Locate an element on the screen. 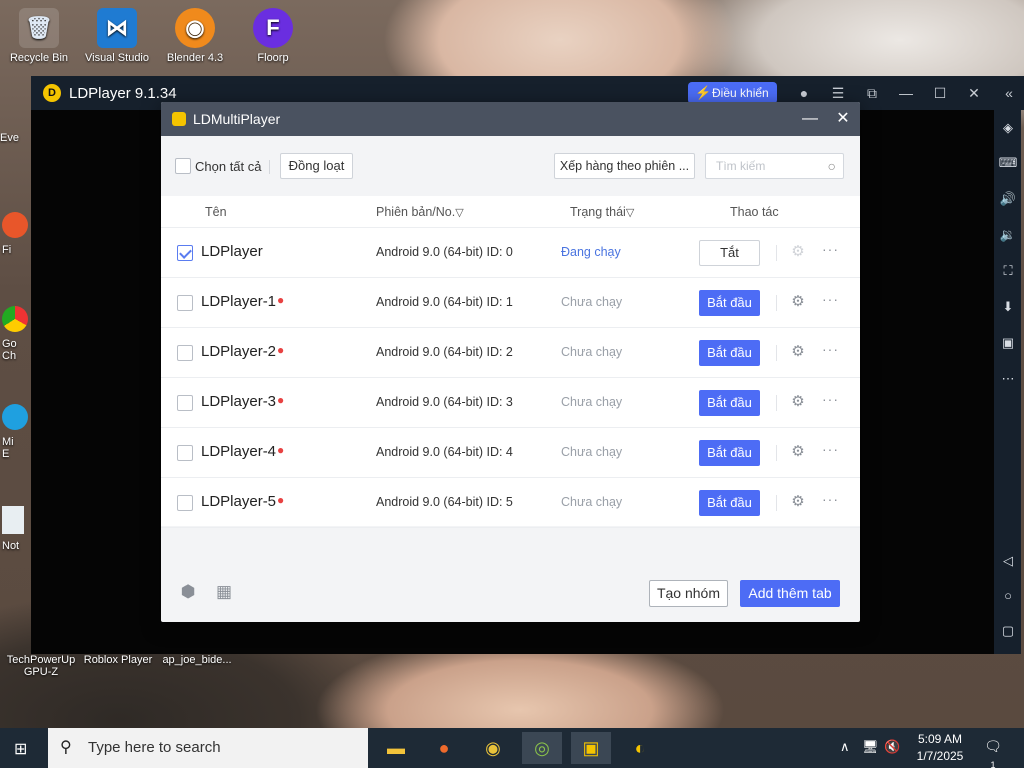 The image size is (1024, 768). recents-icon: ▢ is located at coordinates (1008, 631).